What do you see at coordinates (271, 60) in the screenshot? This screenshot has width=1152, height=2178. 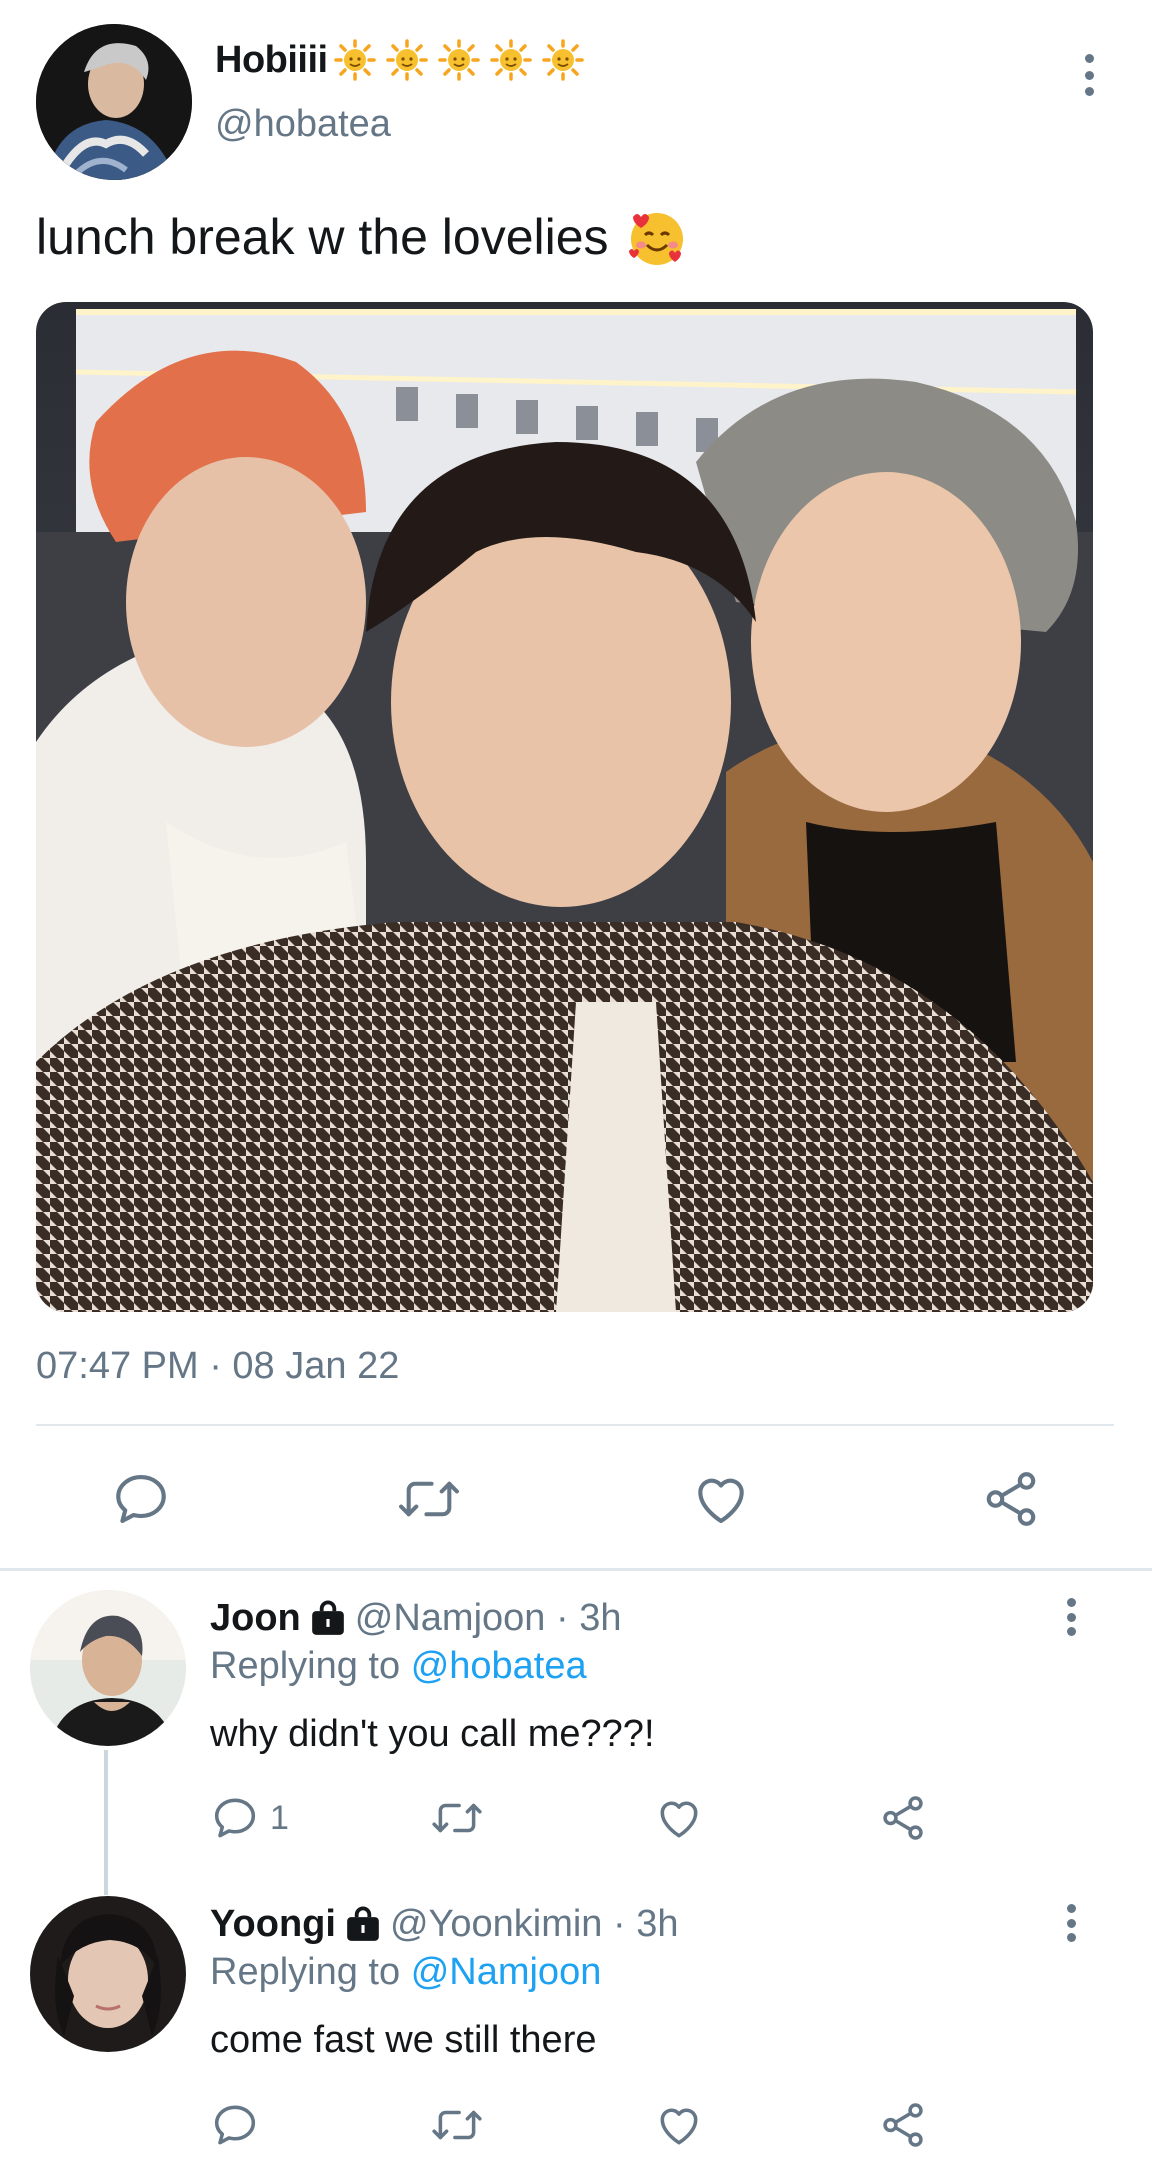 I see `author-display-name: Hobiiii` at bounding box center [271, 60].